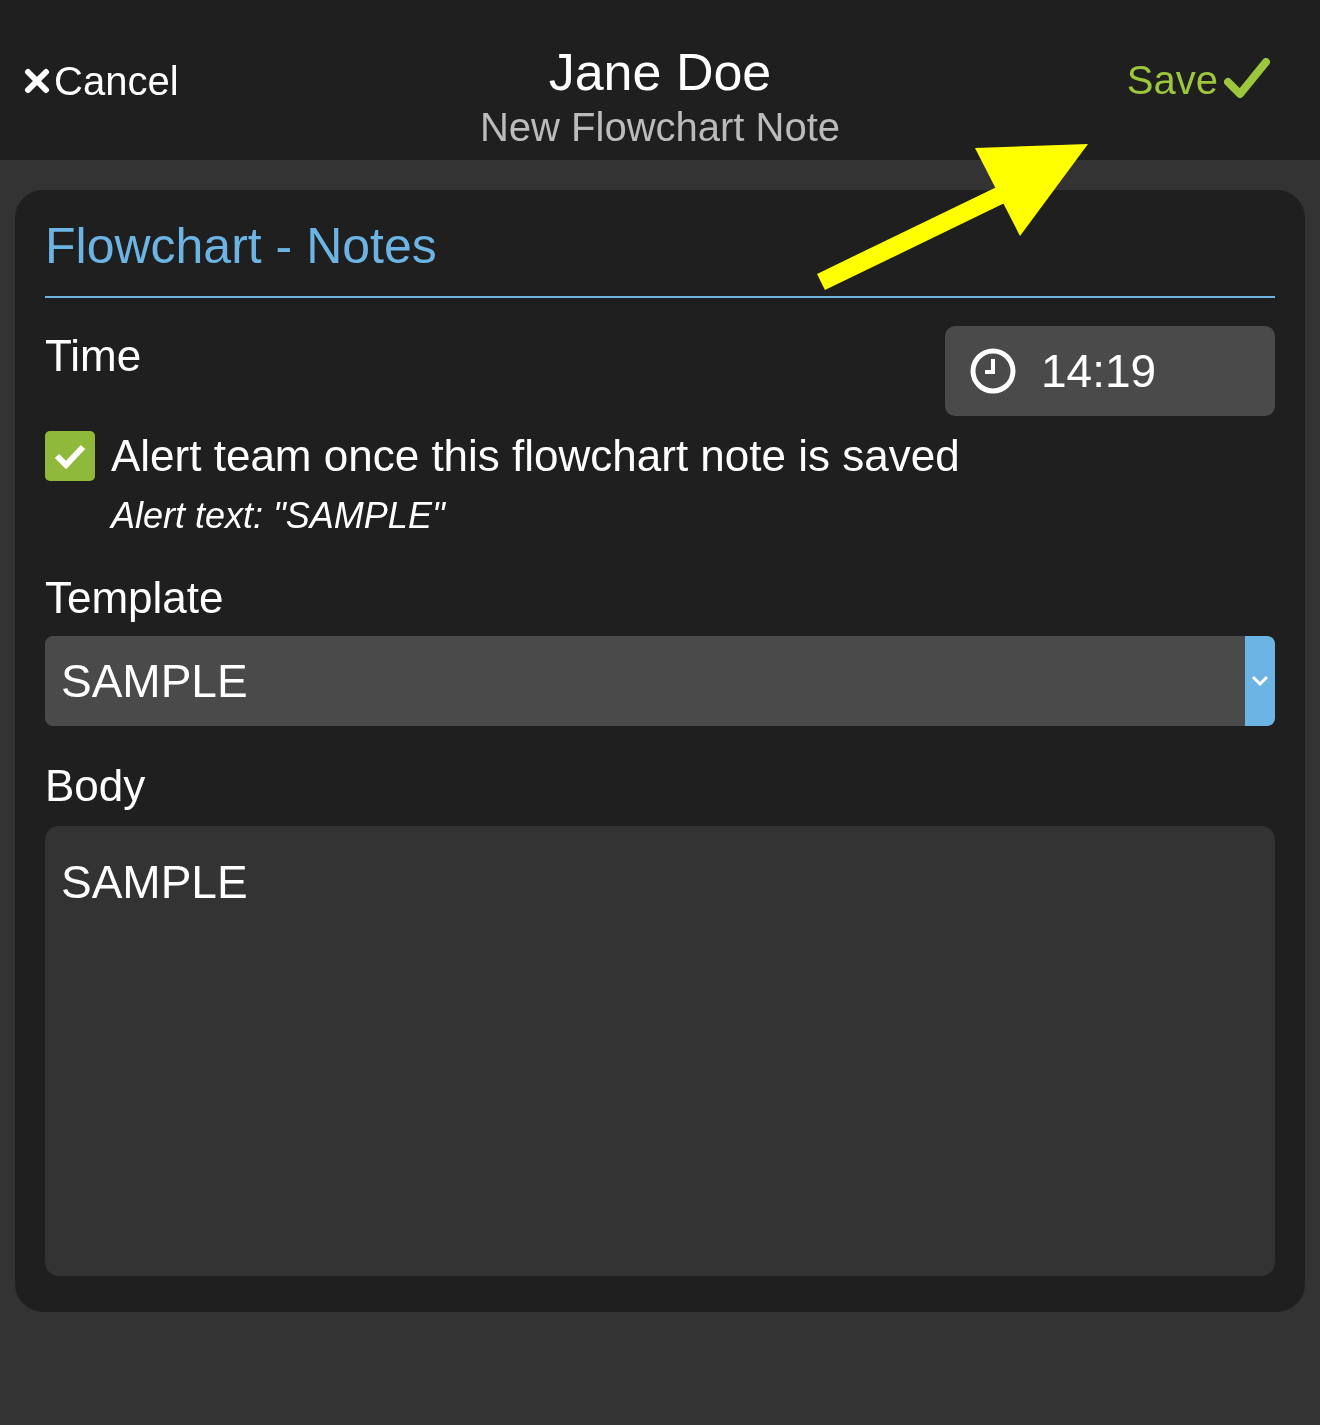 This screenshot has width=1320, height=1425. I want to click on clock-icon, so click(993, 371).